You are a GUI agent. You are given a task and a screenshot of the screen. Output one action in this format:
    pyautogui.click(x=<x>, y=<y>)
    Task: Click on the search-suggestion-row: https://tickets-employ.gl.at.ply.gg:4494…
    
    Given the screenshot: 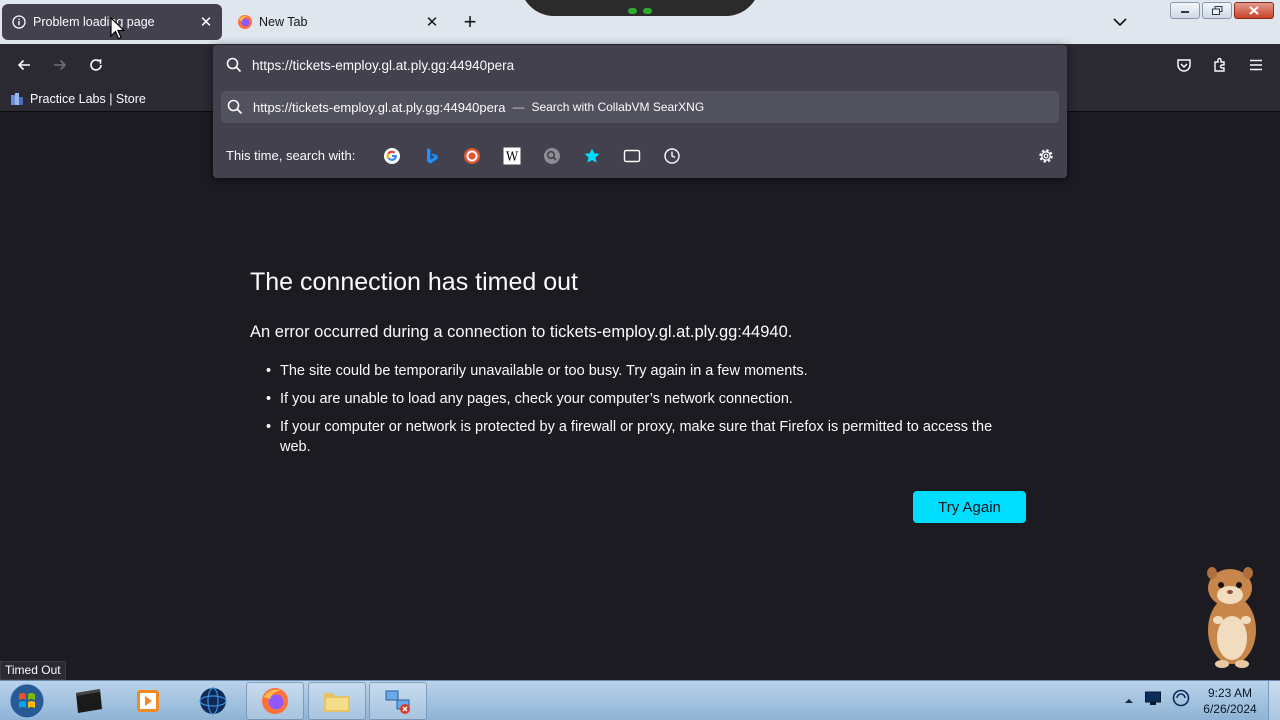 What is the action you would take?
    pyautogui.click(x=640, y=107)
    